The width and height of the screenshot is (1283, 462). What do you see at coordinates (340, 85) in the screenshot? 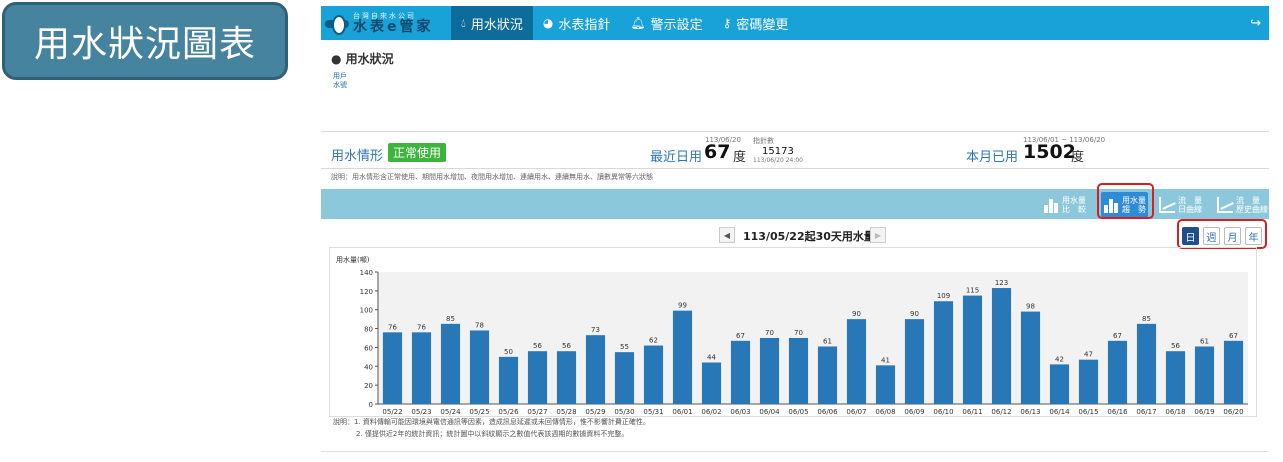
I see `link-water-number: 水號` at bounding box center [340, 85].